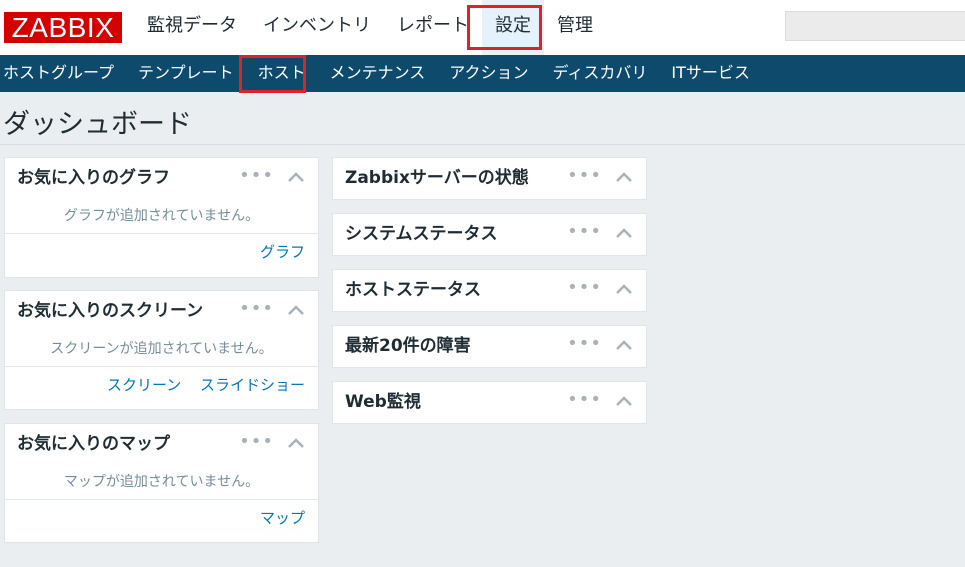 The image size is (965, 567). What do you see at coordinates (186, 73) in the screenshot?
I see `subnav-templates: テンプレート` at bounding box center [186, 73].